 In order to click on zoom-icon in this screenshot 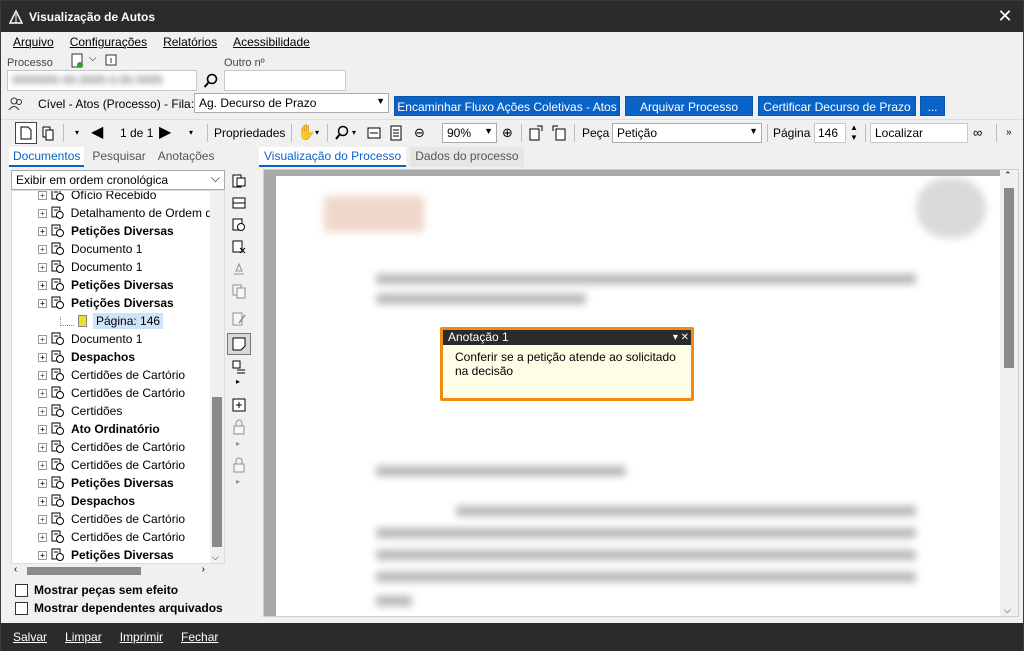, I will do `click(342, 133)`.